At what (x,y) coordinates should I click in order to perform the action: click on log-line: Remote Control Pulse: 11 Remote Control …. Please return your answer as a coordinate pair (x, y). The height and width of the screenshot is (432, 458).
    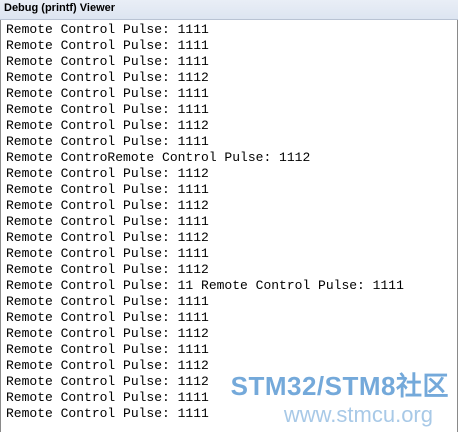
    Looking at the image, I should click on (205, 285).